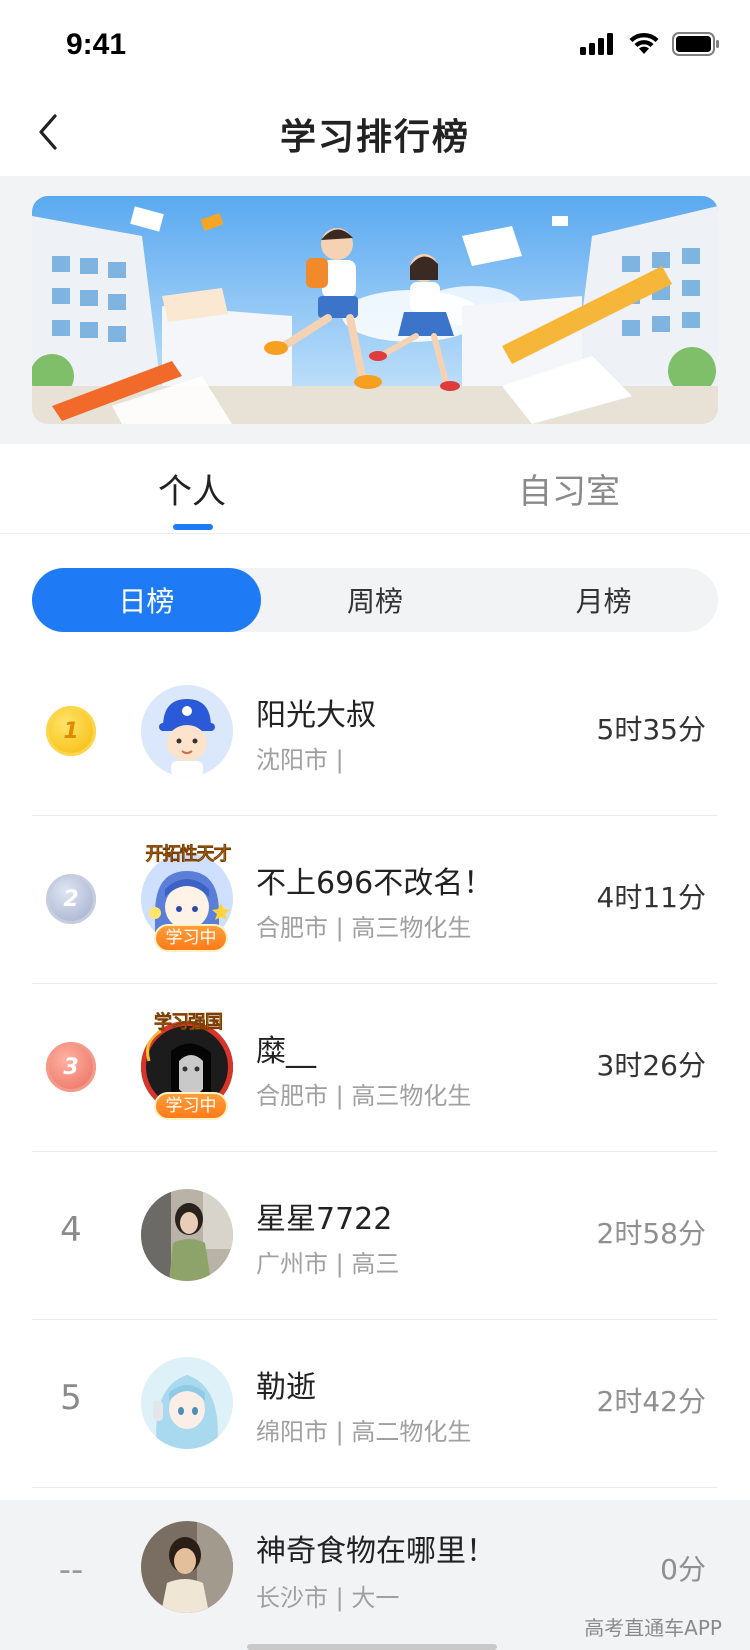 This screenshot has width=750, height=1650. I want to click on tab-personal: 个人, so click(192, 488).